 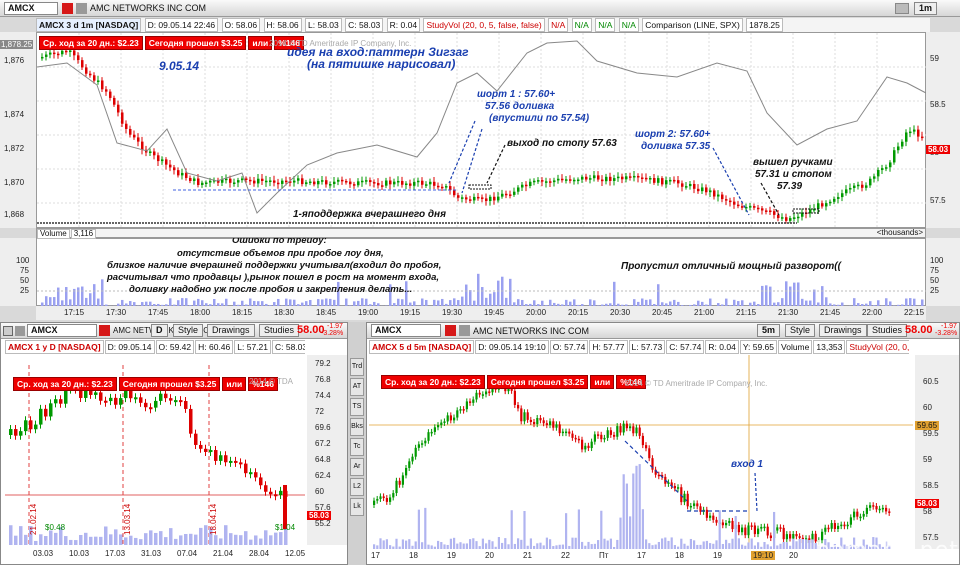 What do you see at coordinates (747, 464) in the screenshot?
I see `entry-annotation: вход 1` at bounding box center [747, 464].